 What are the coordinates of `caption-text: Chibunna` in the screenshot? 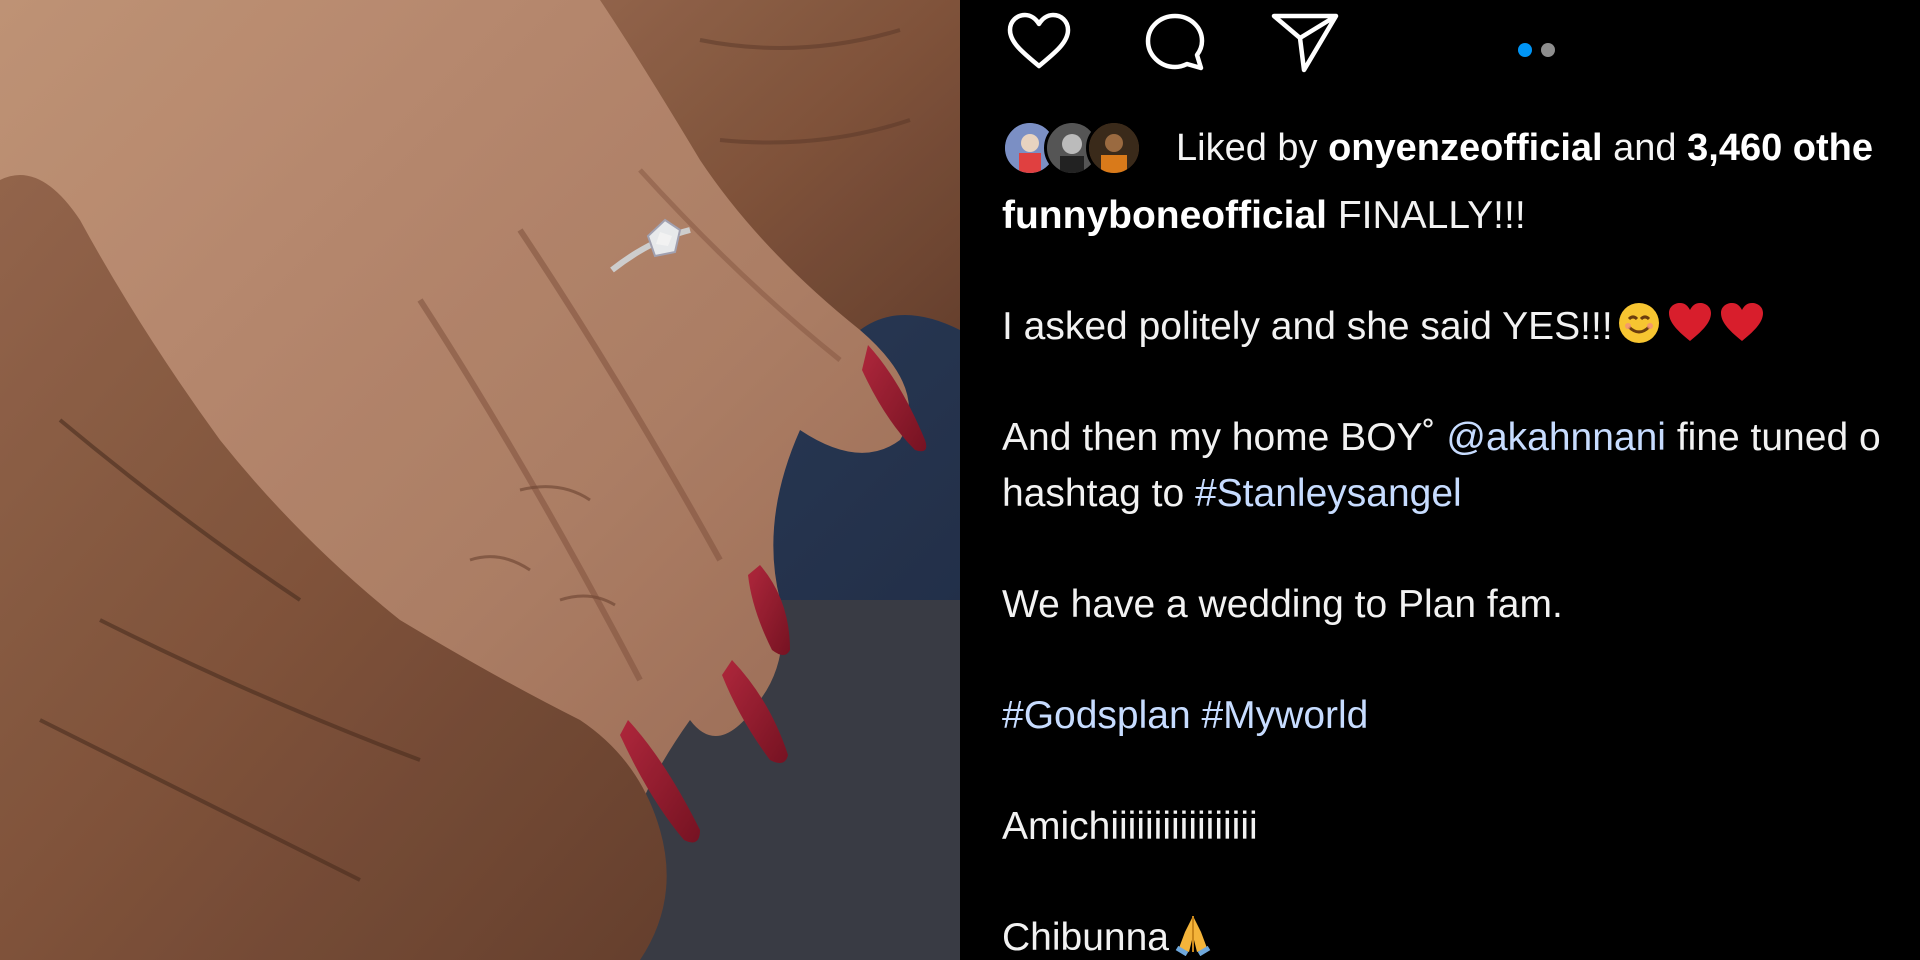 It's located at (1085, 937).